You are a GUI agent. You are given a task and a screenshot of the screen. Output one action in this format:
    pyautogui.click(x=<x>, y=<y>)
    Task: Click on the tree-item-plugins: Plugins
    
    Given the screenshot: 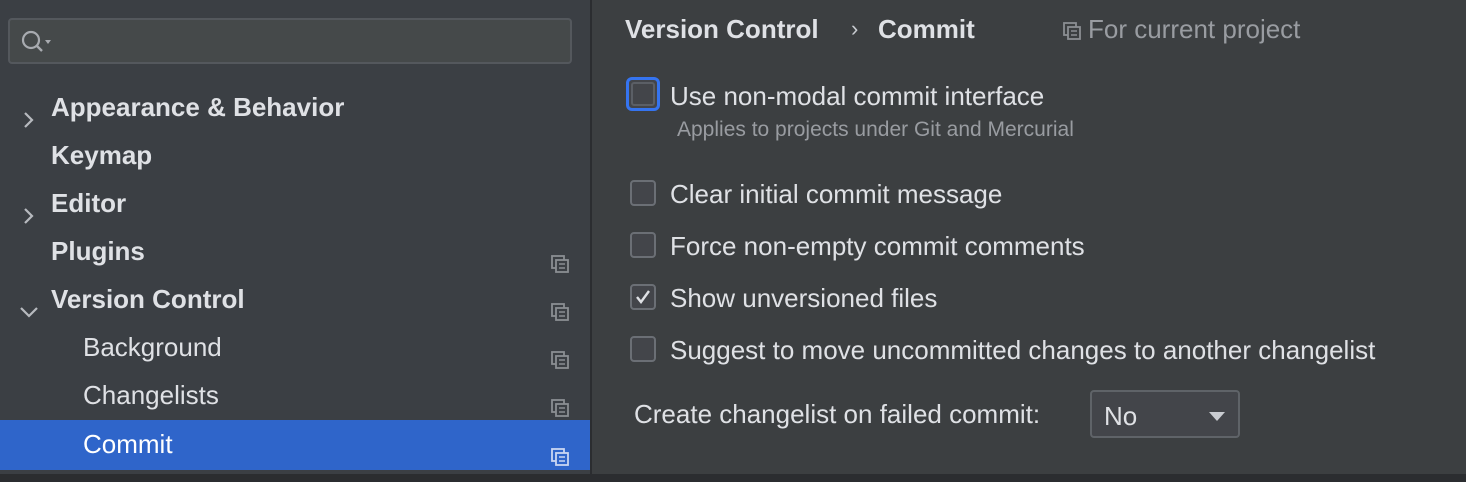 What is the action you would take?
    pyautogui.click(x=295, y=251)
    